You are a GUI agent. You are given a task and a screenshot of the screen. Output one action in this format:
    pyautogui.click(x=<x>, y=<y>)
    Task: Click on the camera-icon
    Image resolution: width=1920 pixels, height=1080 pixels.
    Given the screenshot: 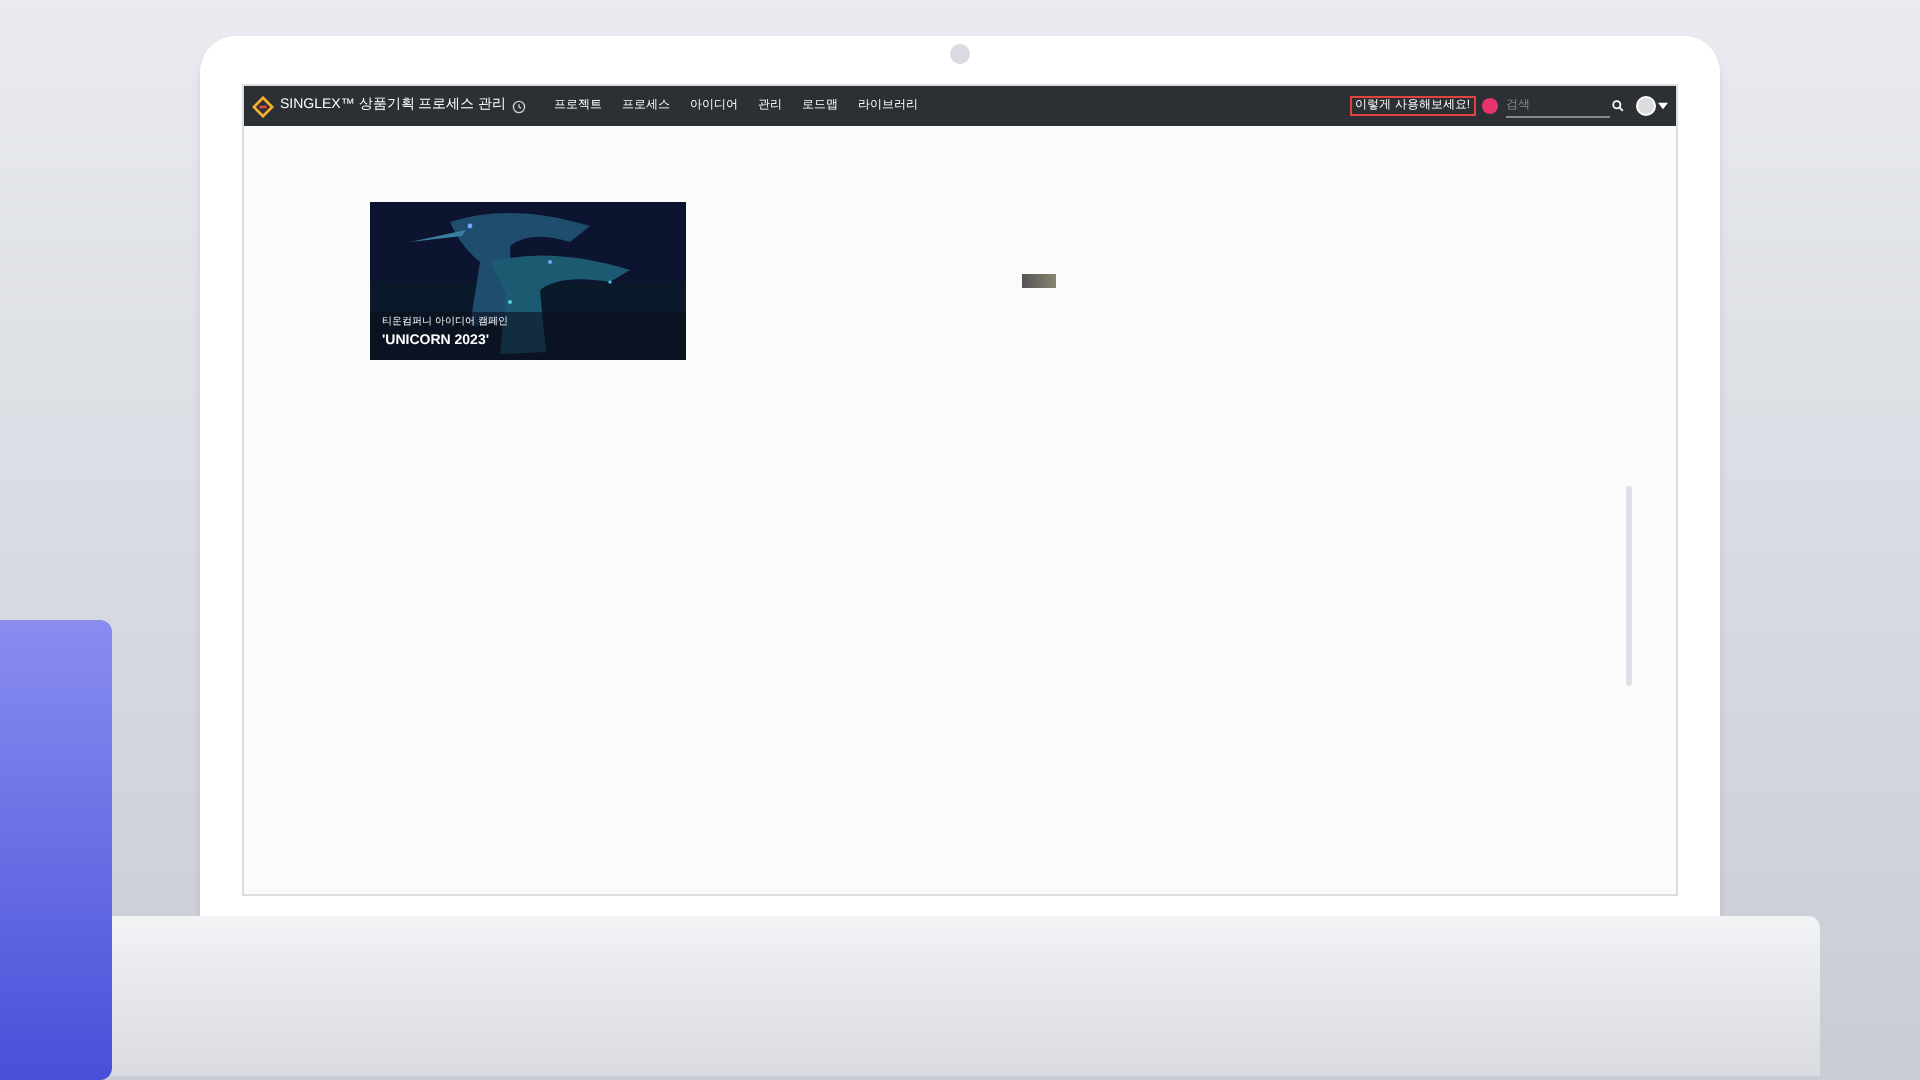 What is the action you would take?
    pyautogui.click(x=960, y=54)
    